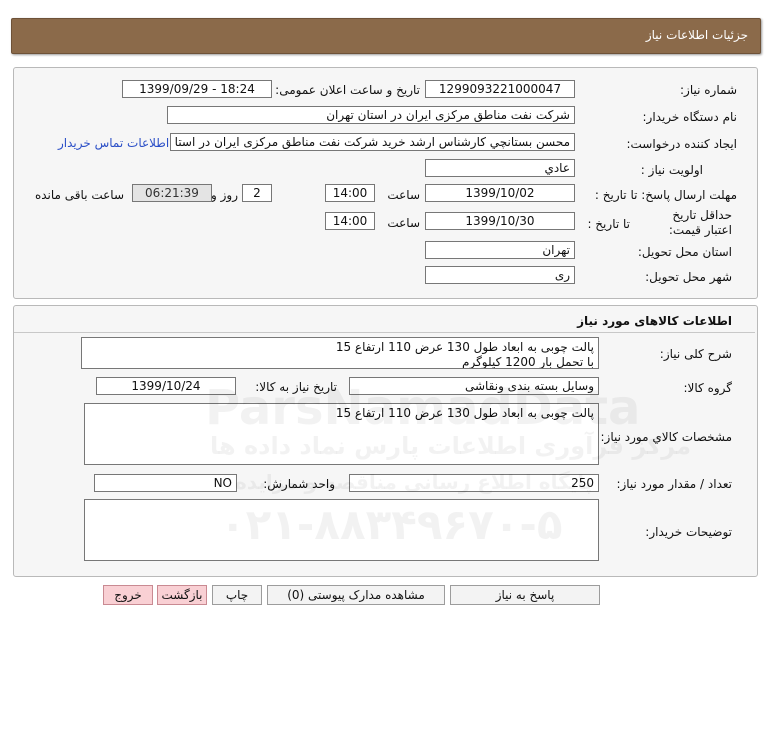  I want to click on goods-section-title: اطلاعات کالاهای مورد نیاز, so click(654, 321).